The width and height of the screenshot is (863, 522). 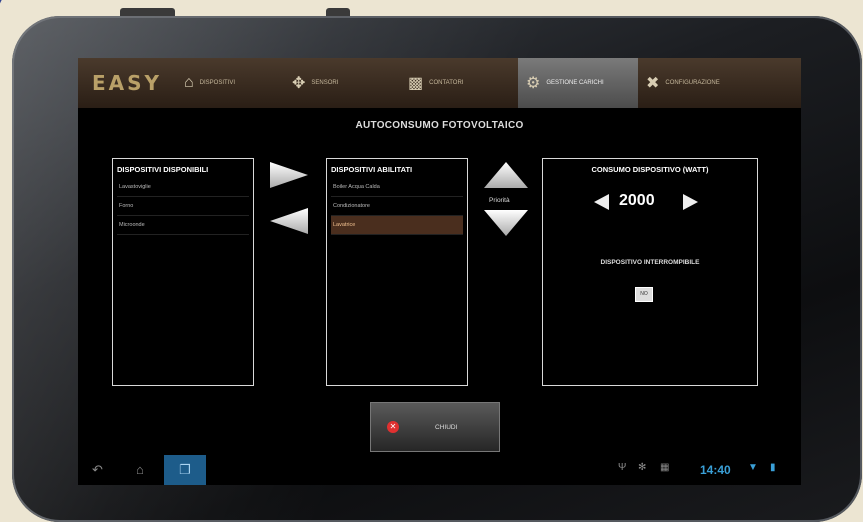 What do you see at coordinates (575, 83) in the screenshot?
I see `nav-label: GESTIONE CARICHI` at bounding box center [575, 83].